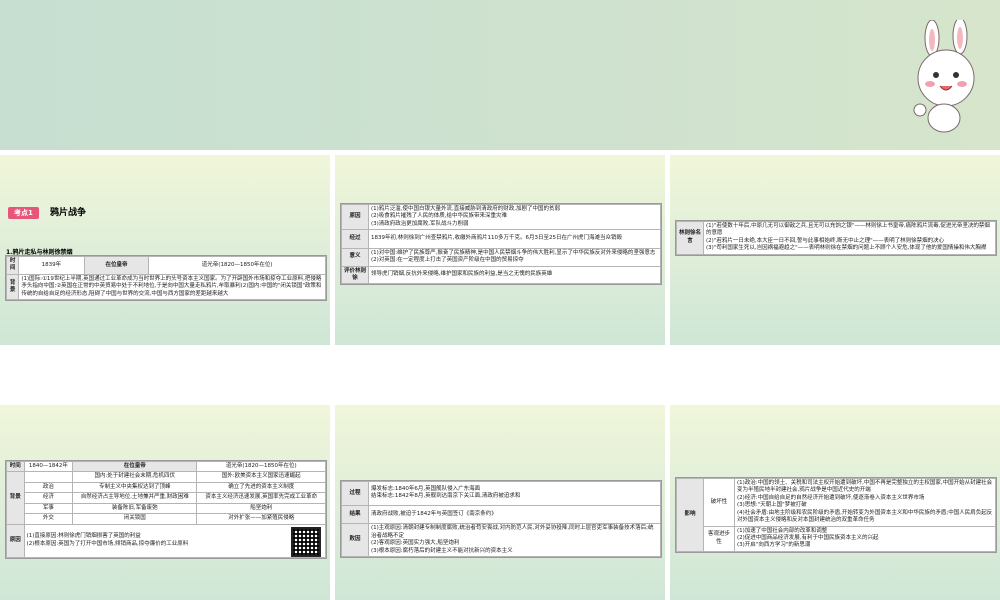 The height and width of the screenshot is (600, 1000). Describe the element at coordinates (47, 209) in the screenshot. I see `topic-heading: 考点1 鸦片战争` at that location.